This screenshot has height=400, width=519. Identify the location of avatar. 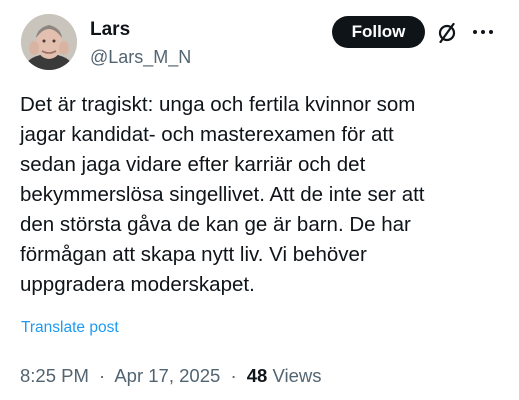
(49, 42).